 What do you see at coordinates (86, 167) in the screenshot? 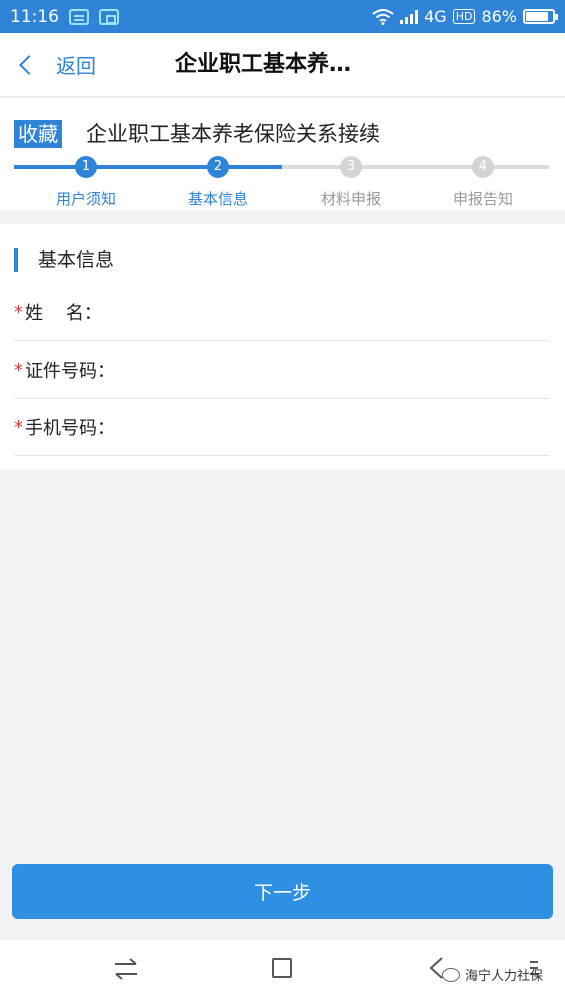
I see `step-1-circle: 1` at bounding box center [86, 167].